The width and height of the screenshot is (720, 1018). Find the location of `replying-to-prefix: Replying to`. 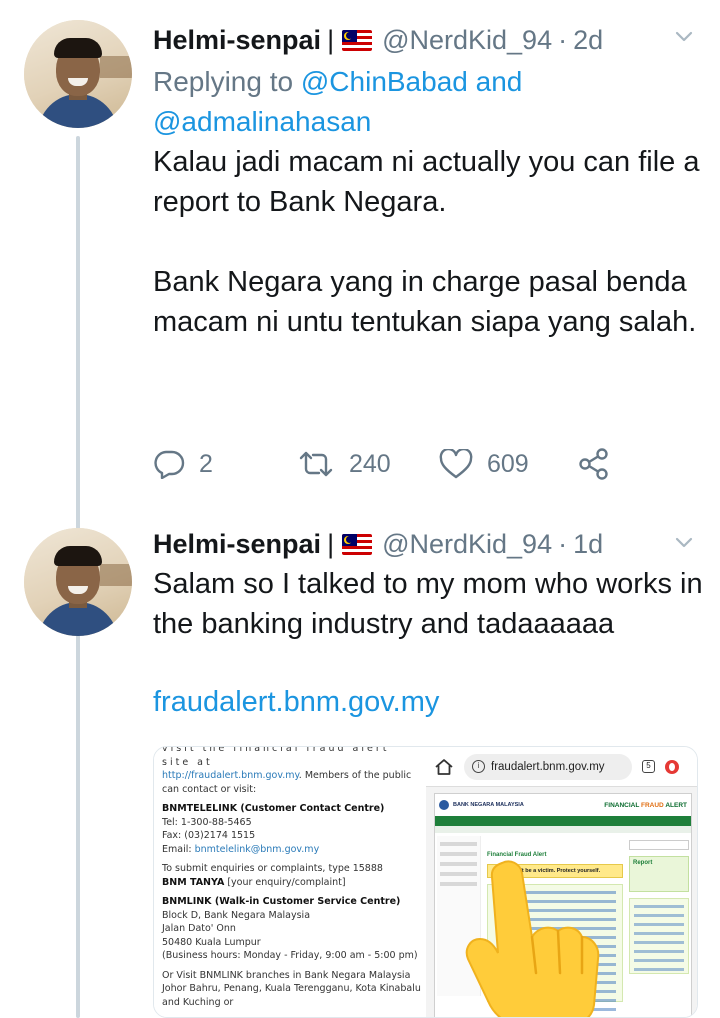

replying-to-prefix: Replying to is located at coordinates (223, 81).